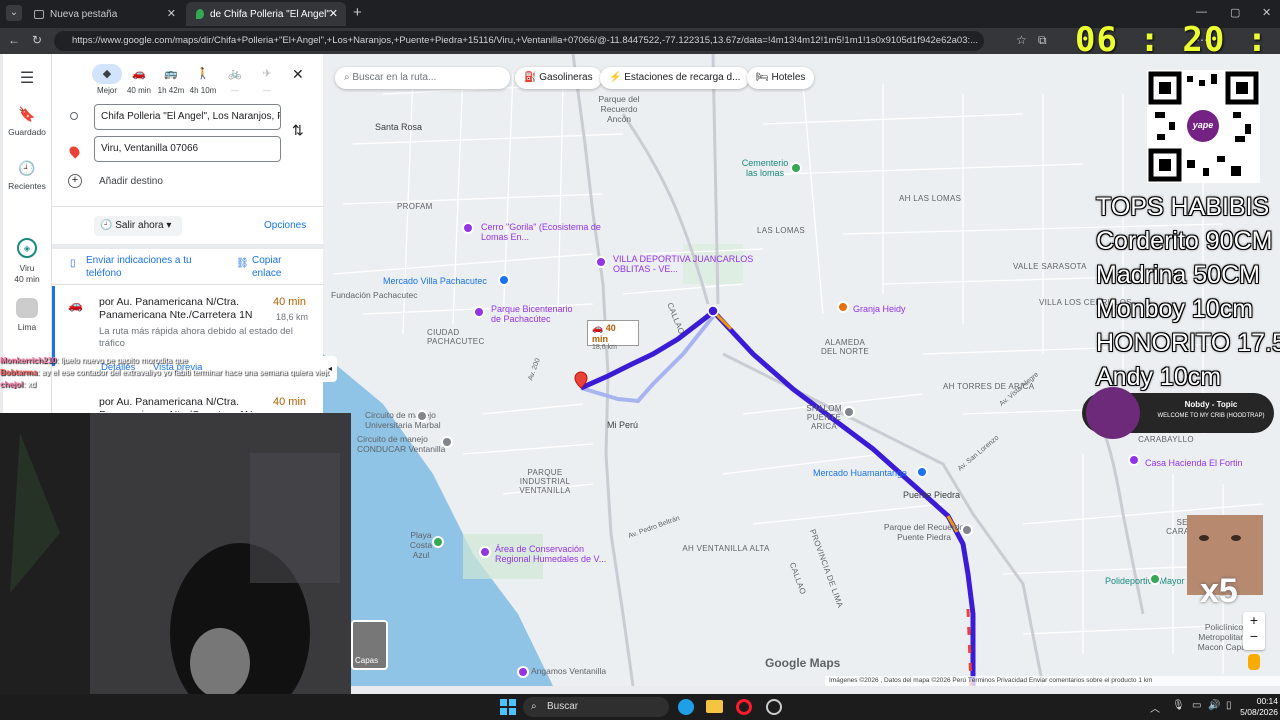  What do you see at coordinates (357, 12) in the screenshot?
I see `new-tab-button: +` at bounding box center [357, 12].